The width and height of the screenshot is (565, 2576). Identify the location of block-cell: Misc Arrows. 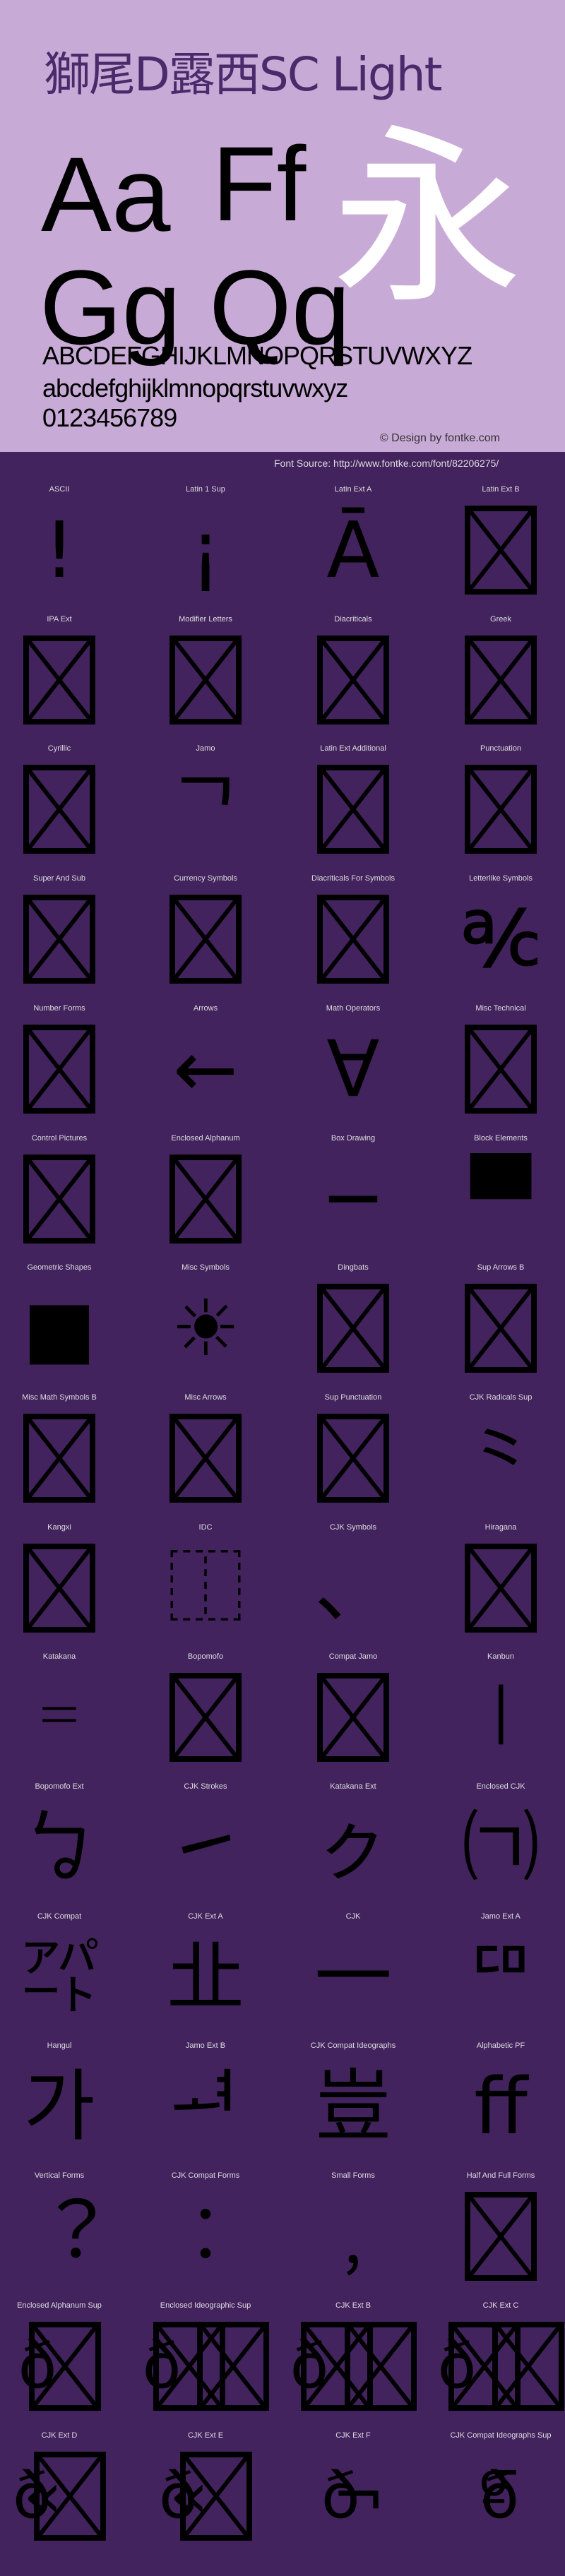
(205, 1456).